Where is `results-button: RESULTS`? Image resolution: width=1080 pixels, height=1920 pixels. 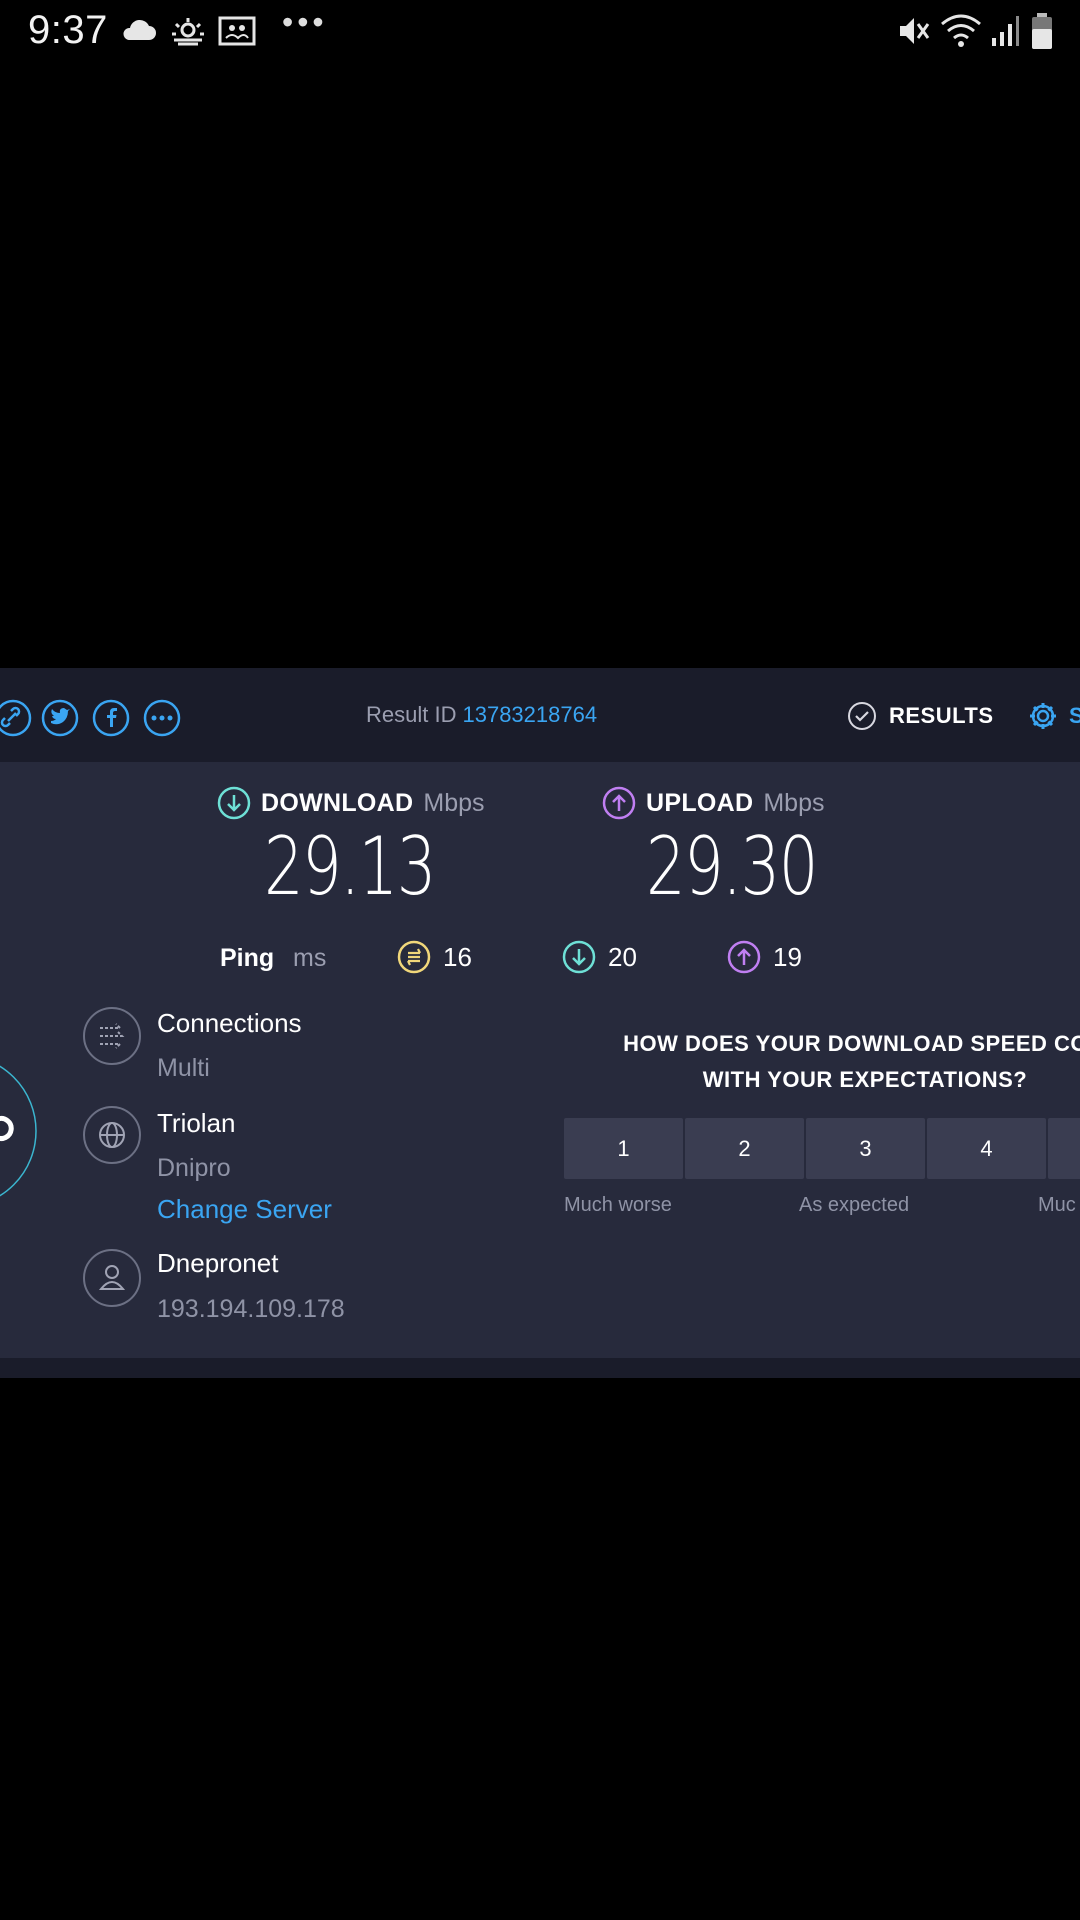 results-button: RESULTS is located at coordinates (920, 716).